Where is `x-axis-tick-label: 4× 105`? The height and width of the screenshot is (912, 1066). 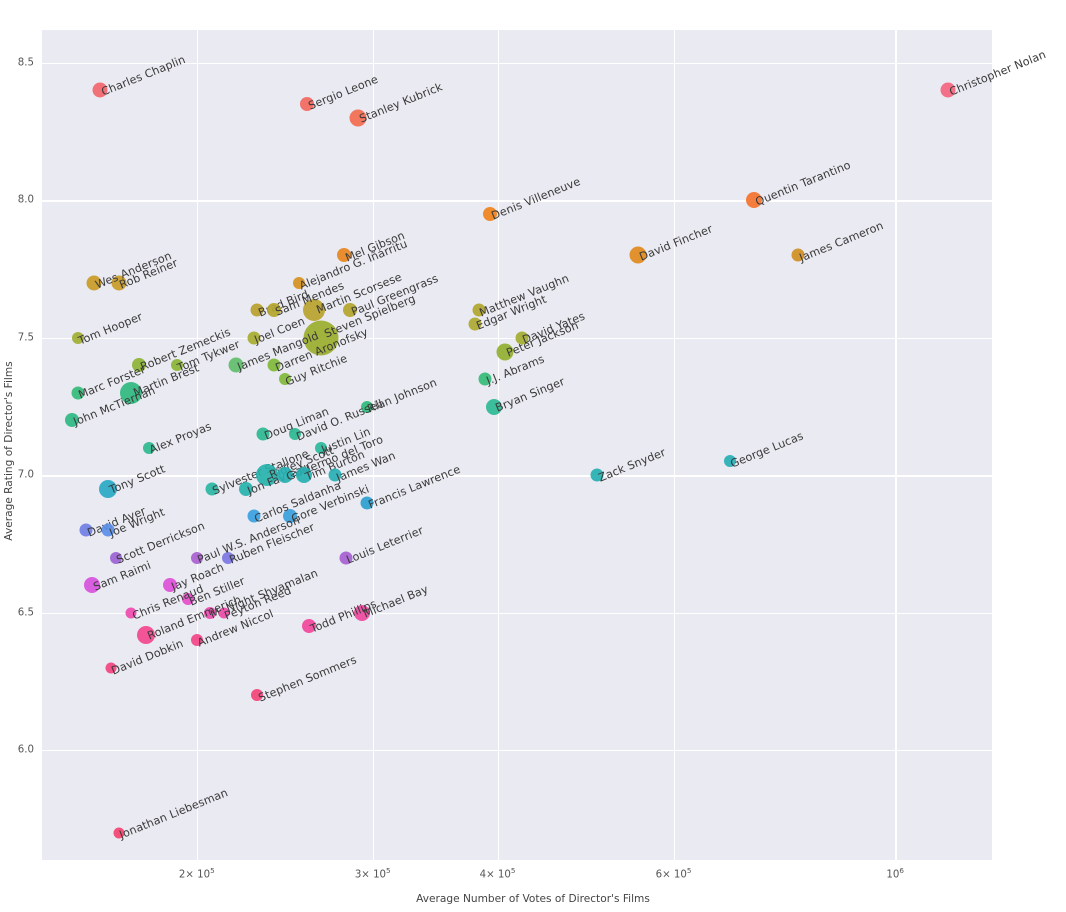
x-axis-tick-label: 4× 105 is located at coordinates (497, 873).